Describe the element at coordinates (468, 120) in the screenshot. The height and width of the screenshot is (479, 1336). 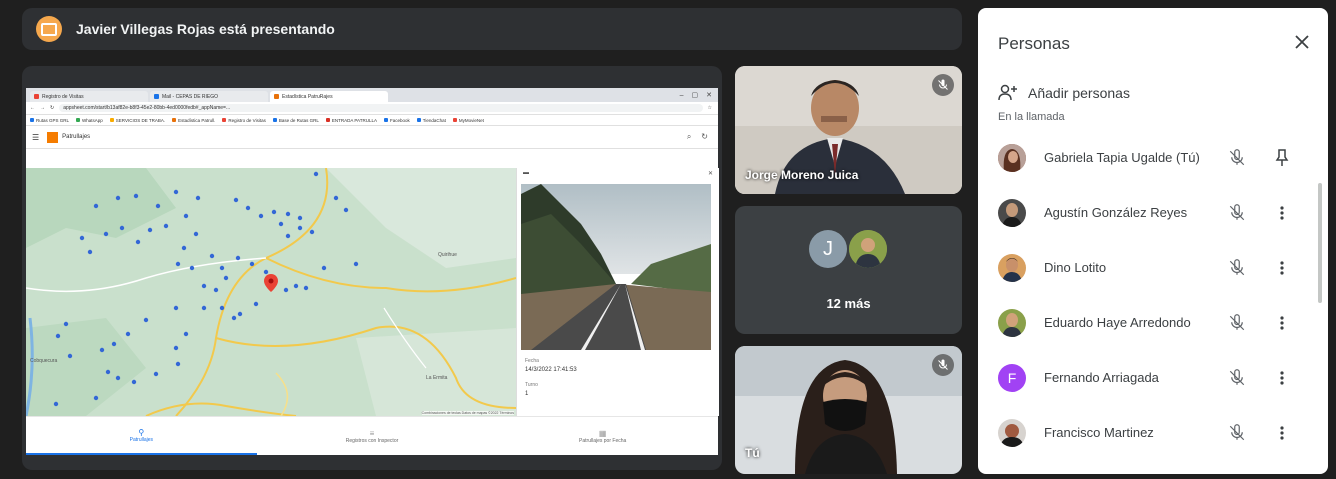
I see `bookmark-item: MyMovieNet` at that location.